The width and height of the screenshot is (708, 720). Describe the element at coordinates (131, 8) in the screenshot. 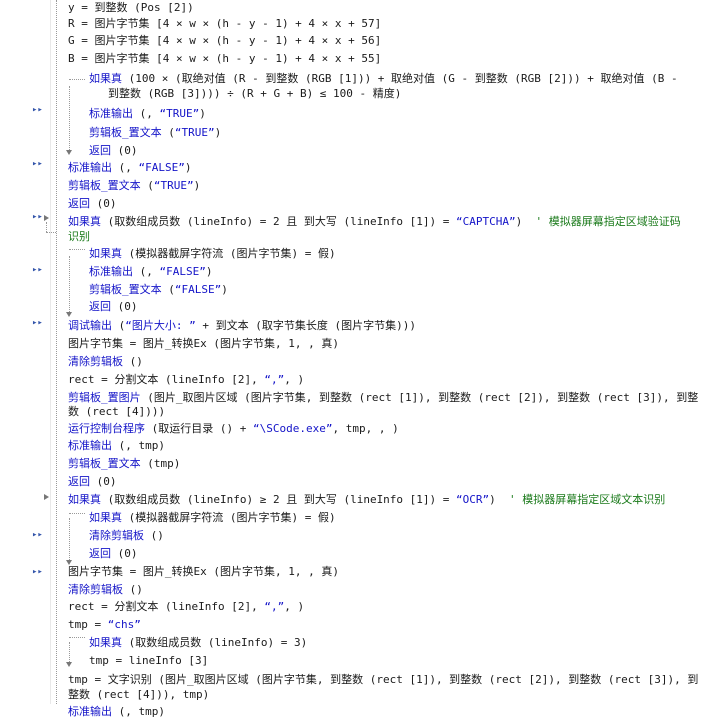

I see `code-line: y = 到整数 (Pos [2])` at that location.